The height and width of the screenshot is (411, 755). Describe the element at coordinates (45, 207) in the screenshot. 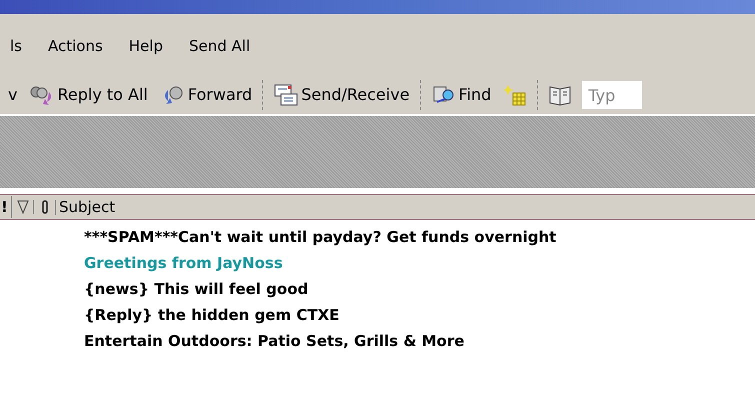

I see `paperclip-icon` at that location.